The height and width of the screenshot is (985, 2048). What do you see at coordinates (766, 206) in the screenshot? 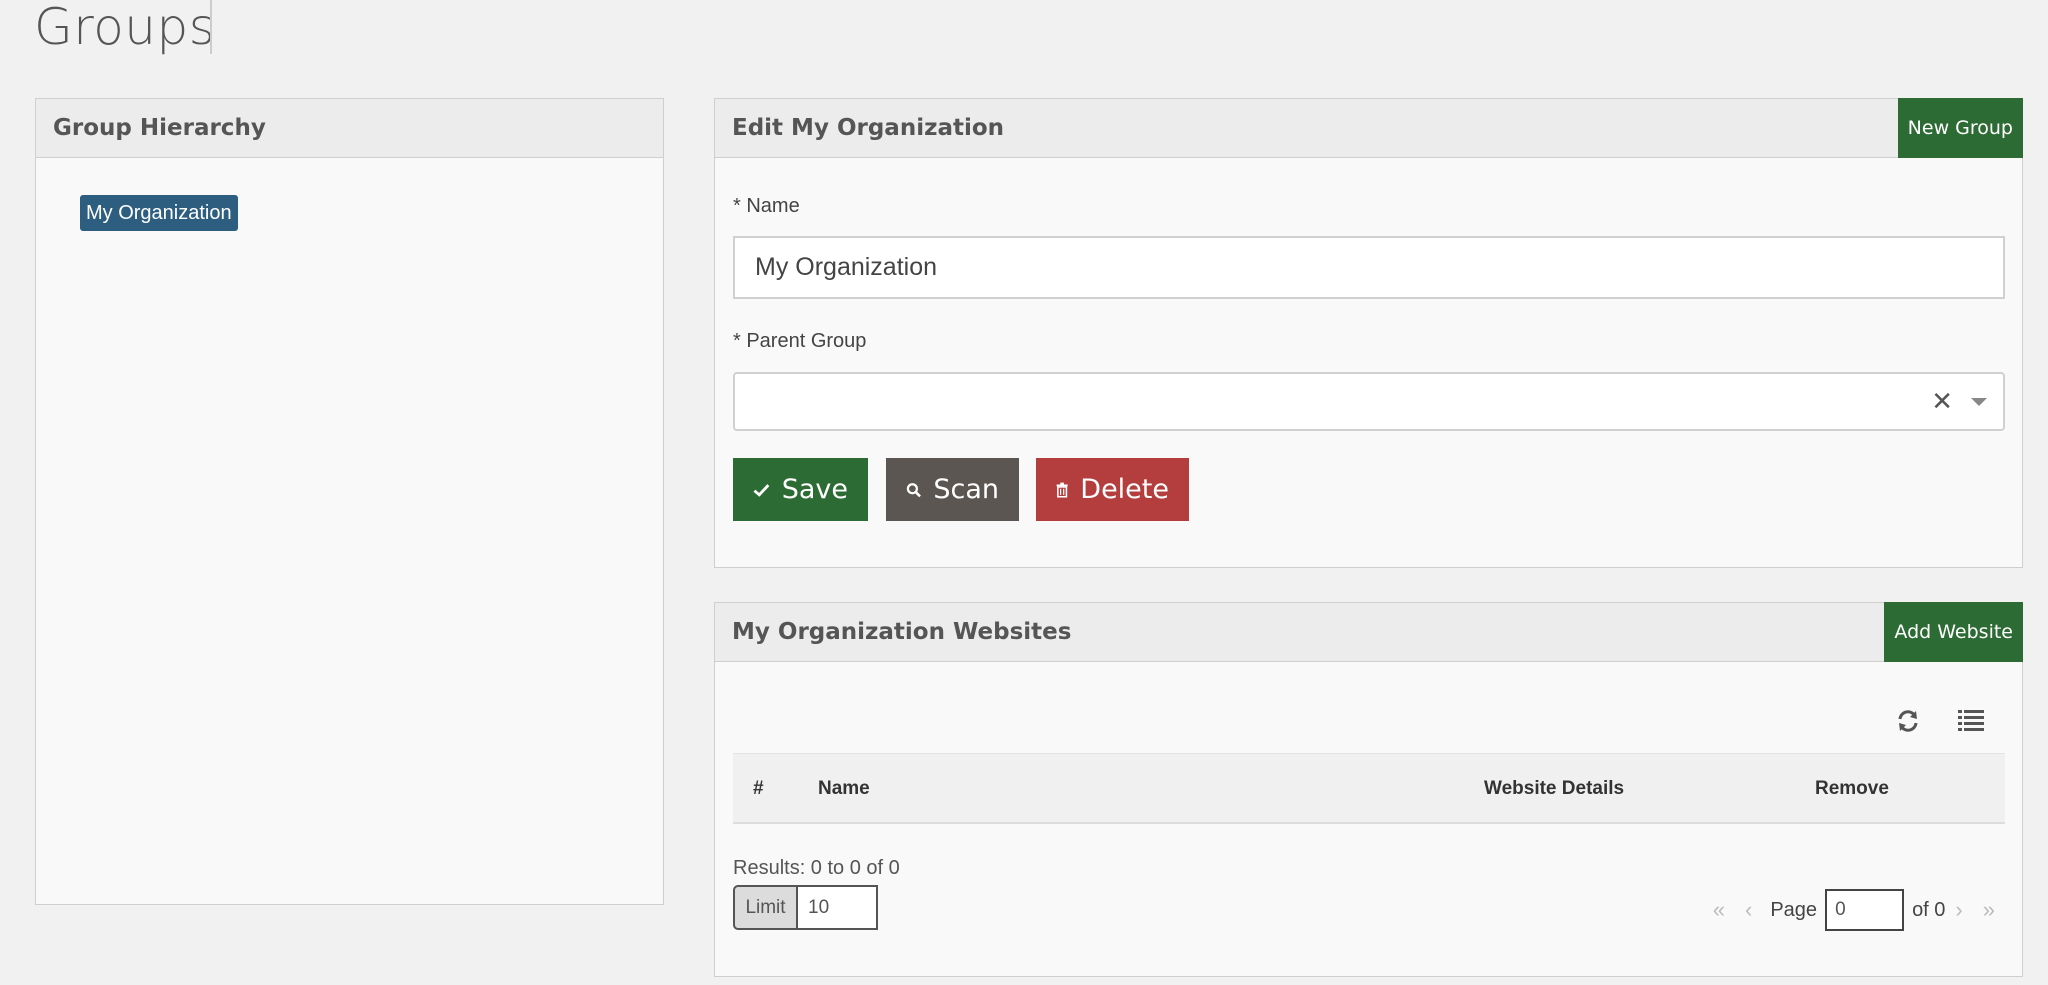
I see `name-label: * Name` at bounding box center [766, 206].